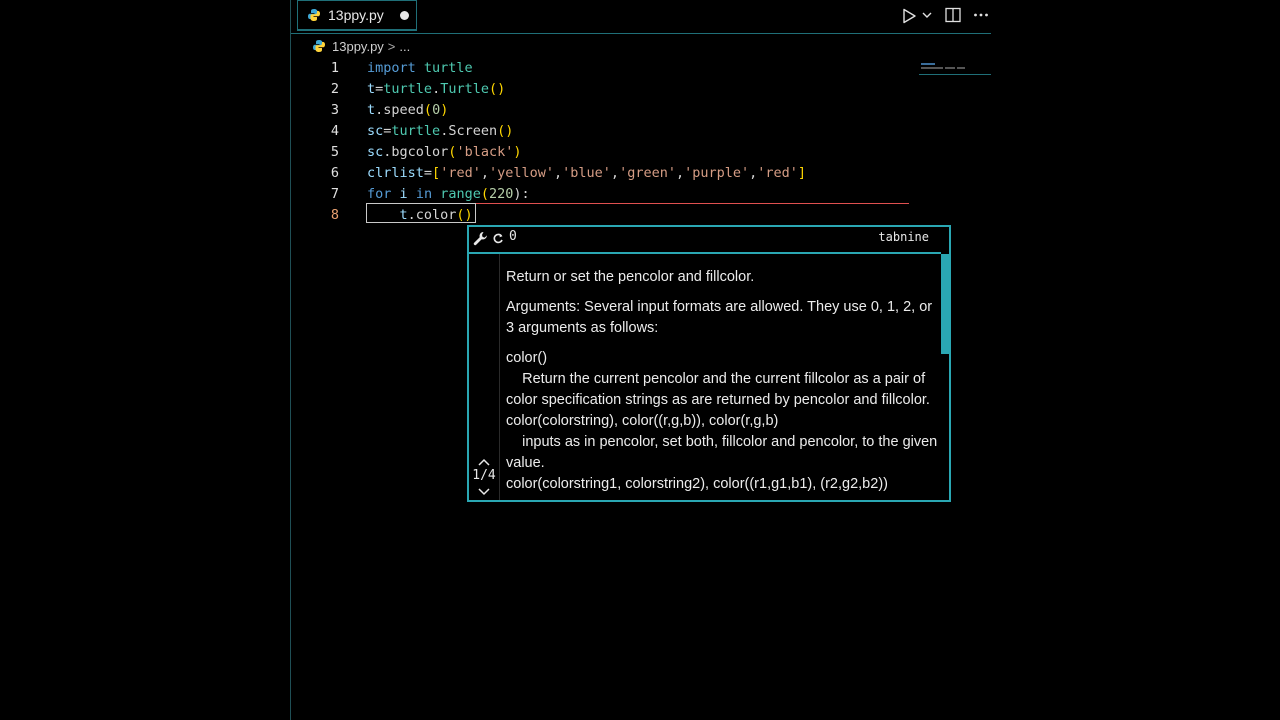 The width and height of the screenshot is (1280, 720). I want to click on tab-filename: 13ppy.py, so click(356, 15).